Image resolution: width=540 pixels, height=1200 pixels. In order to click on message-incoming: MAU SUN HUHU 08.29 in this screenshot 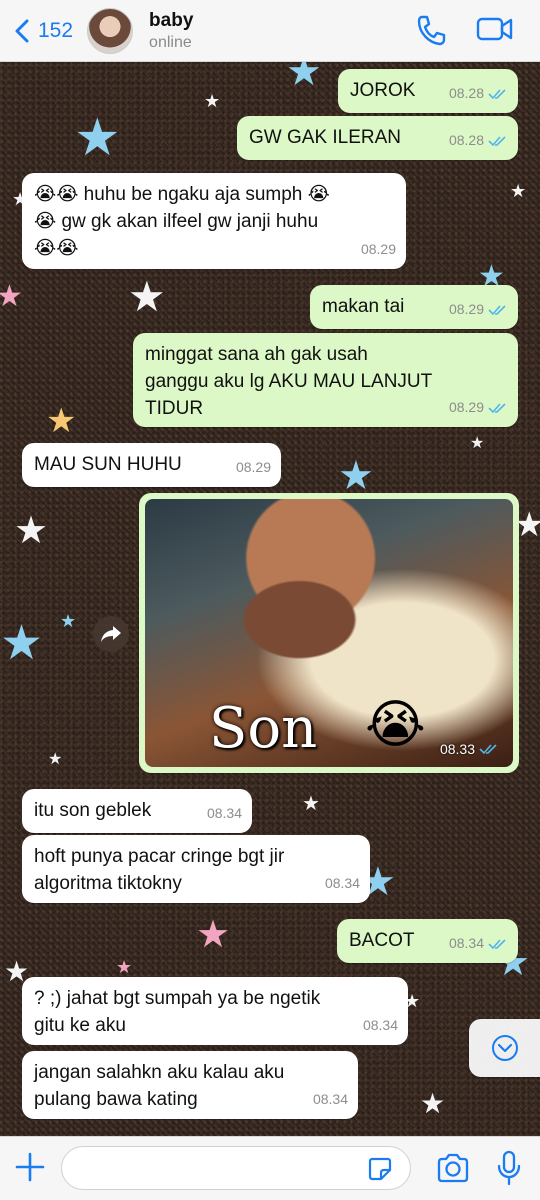, I will do `click(151, 465)`.